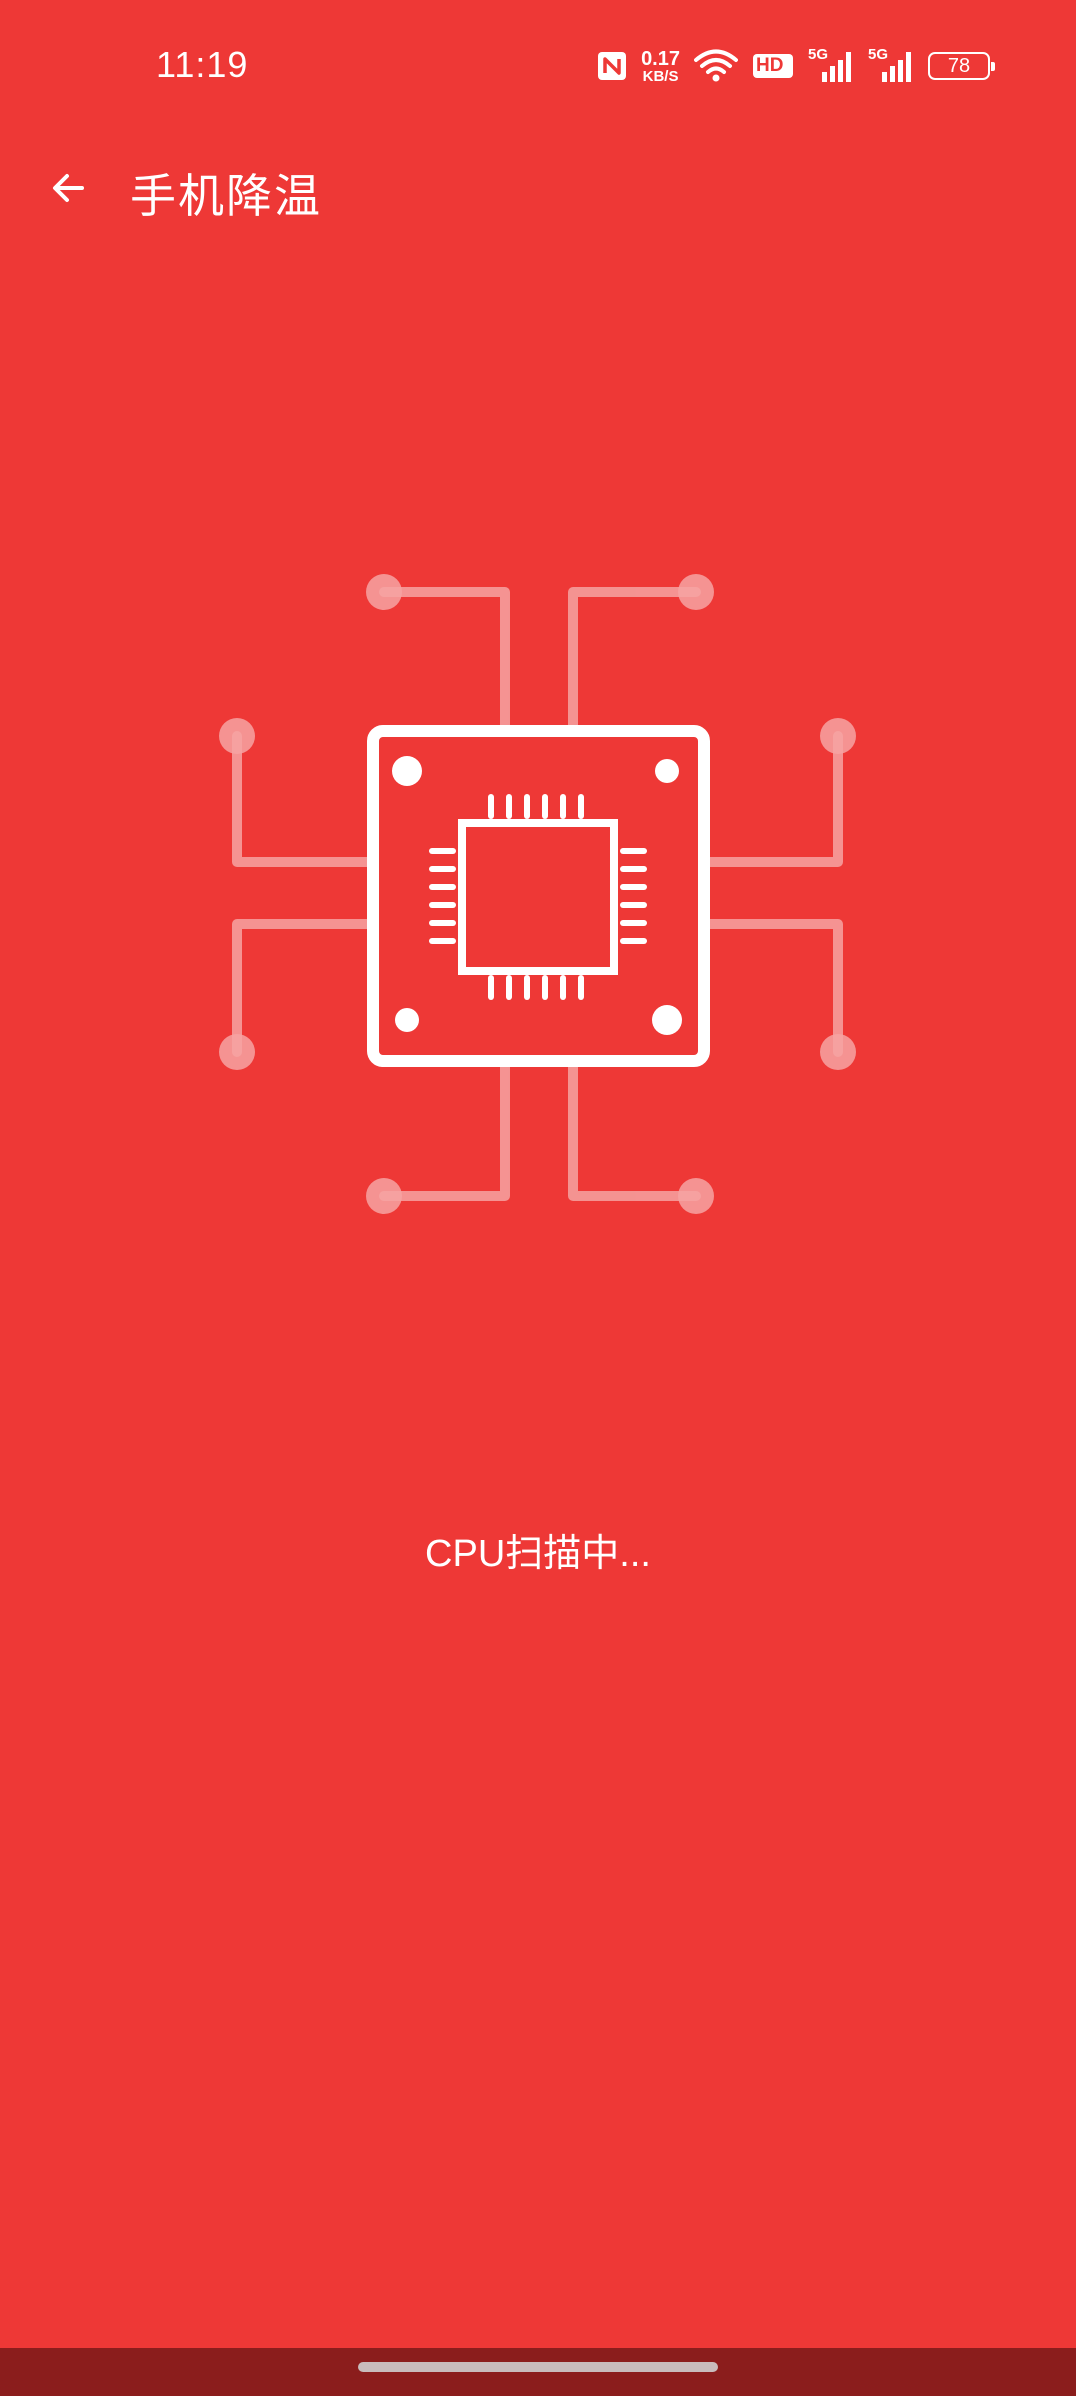 This screenshot has width=1076, height=2396. Describe the element at coordinates (660, 58) in the screenshot. I see `net-speed-value: 0.17` at that location.